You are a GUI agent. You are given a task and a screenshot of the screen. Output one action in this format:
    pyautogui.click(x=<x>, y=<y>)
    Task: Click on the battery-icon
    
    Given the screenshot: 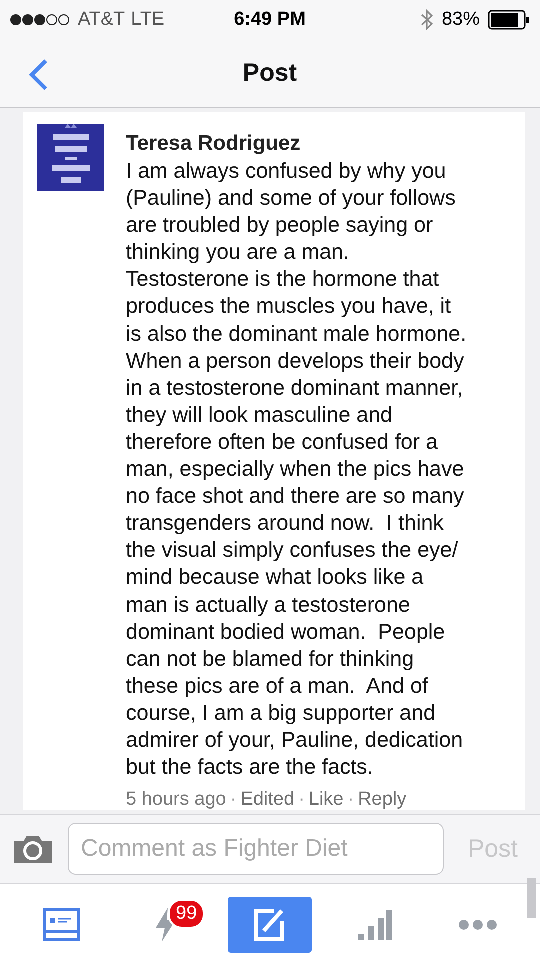 What is the action you would take?
    pyautogui.click(x=509, y=20)
    